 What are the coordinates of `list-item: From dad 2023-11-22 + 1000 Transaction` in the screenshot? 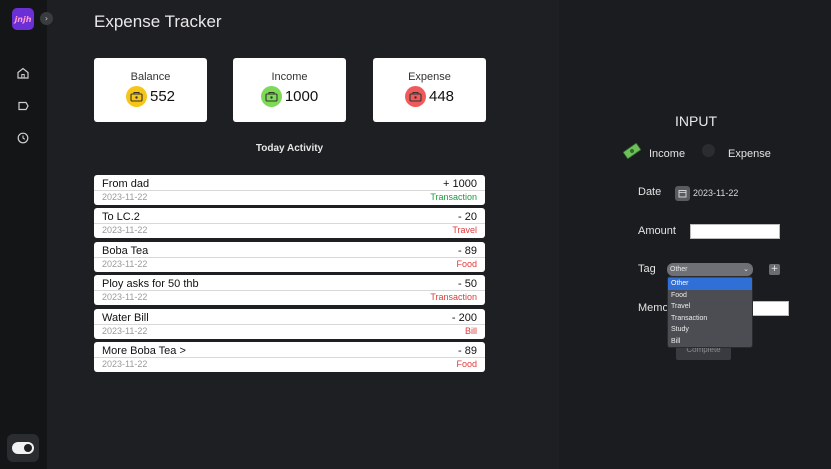 It's located at (289, 190).